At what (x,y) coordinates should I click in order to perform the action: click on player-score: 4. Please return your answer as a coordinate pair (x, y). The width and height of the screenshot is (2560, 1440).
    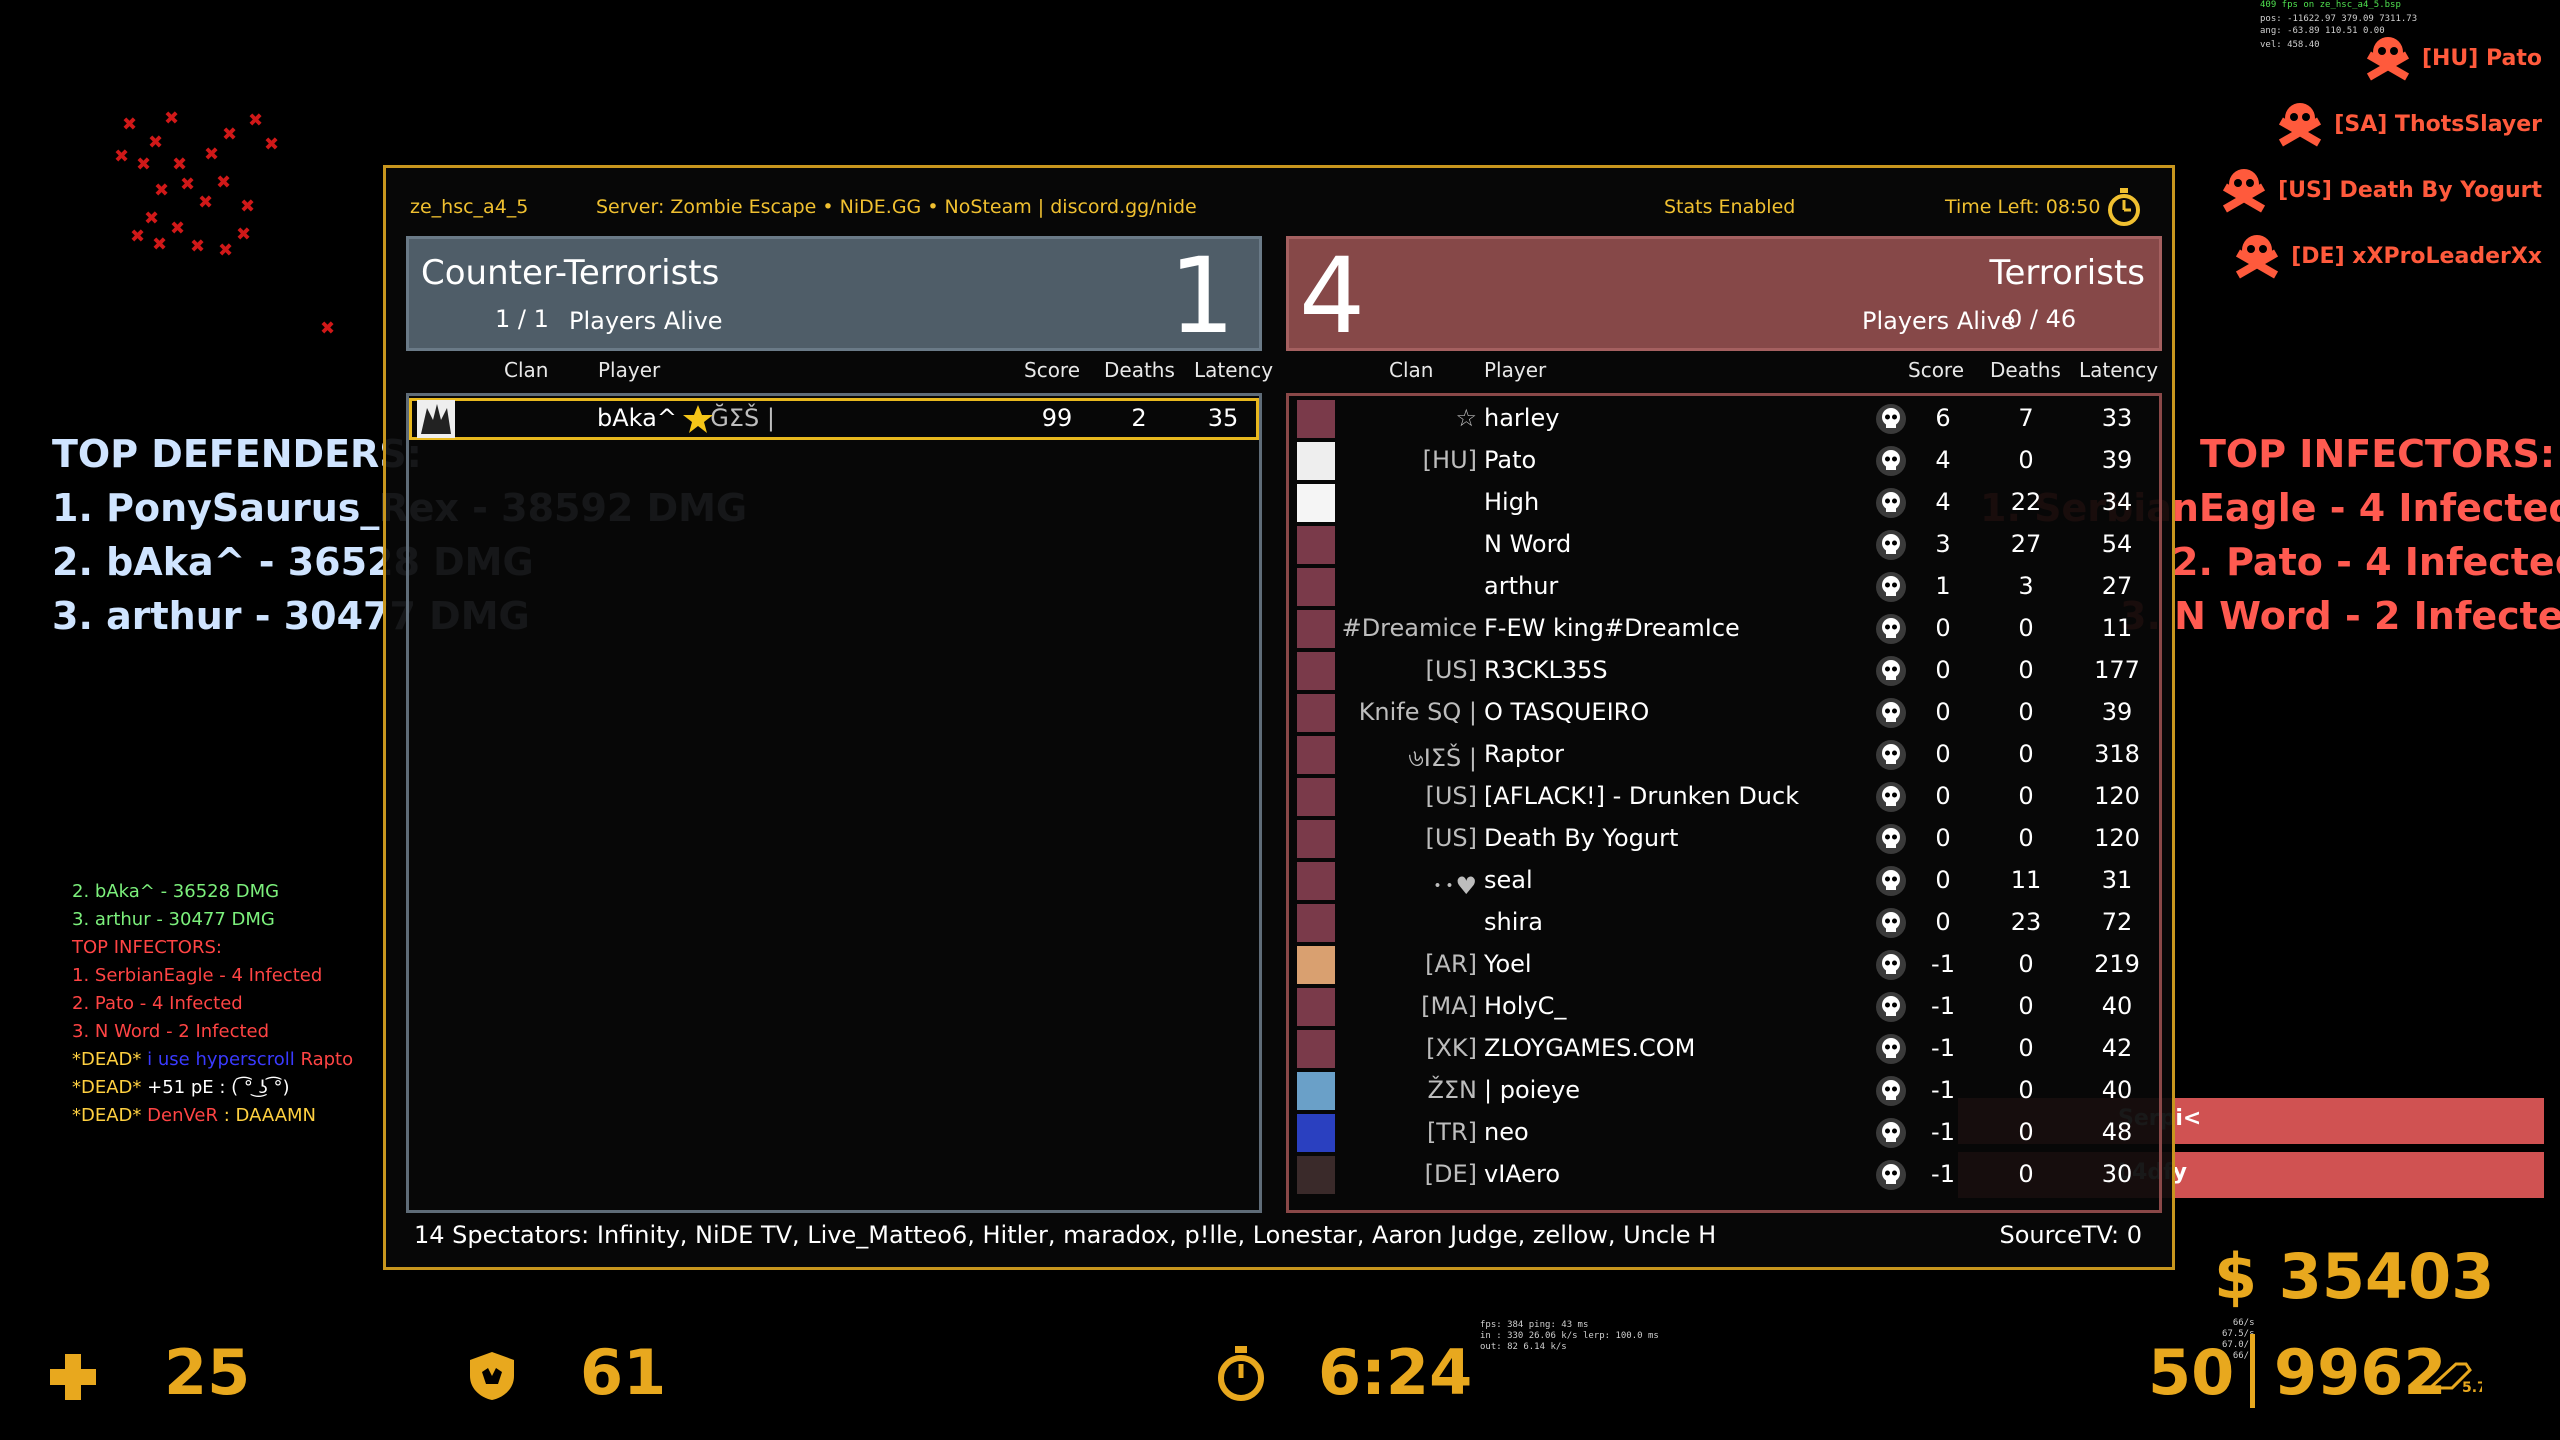
    Looking at the image, I should click on (1943, 460).